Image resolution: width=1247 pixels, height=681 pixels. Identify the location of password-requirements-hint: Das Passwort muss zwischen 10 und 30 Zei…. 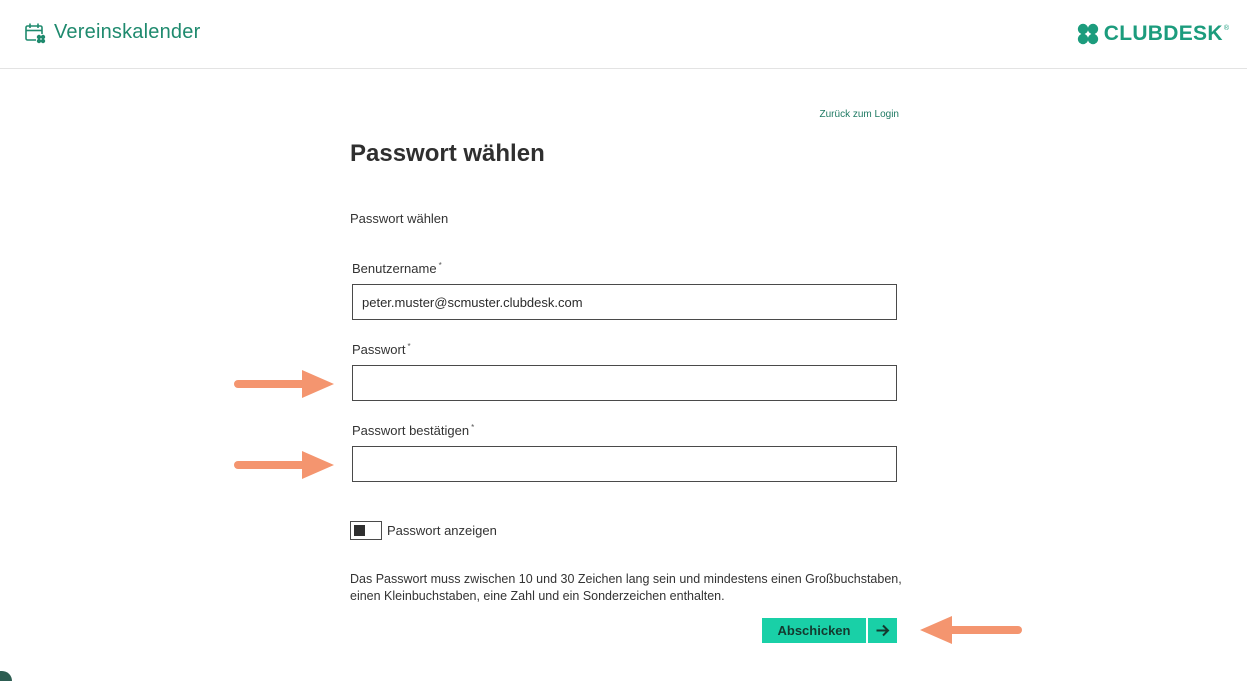
(626, 587).